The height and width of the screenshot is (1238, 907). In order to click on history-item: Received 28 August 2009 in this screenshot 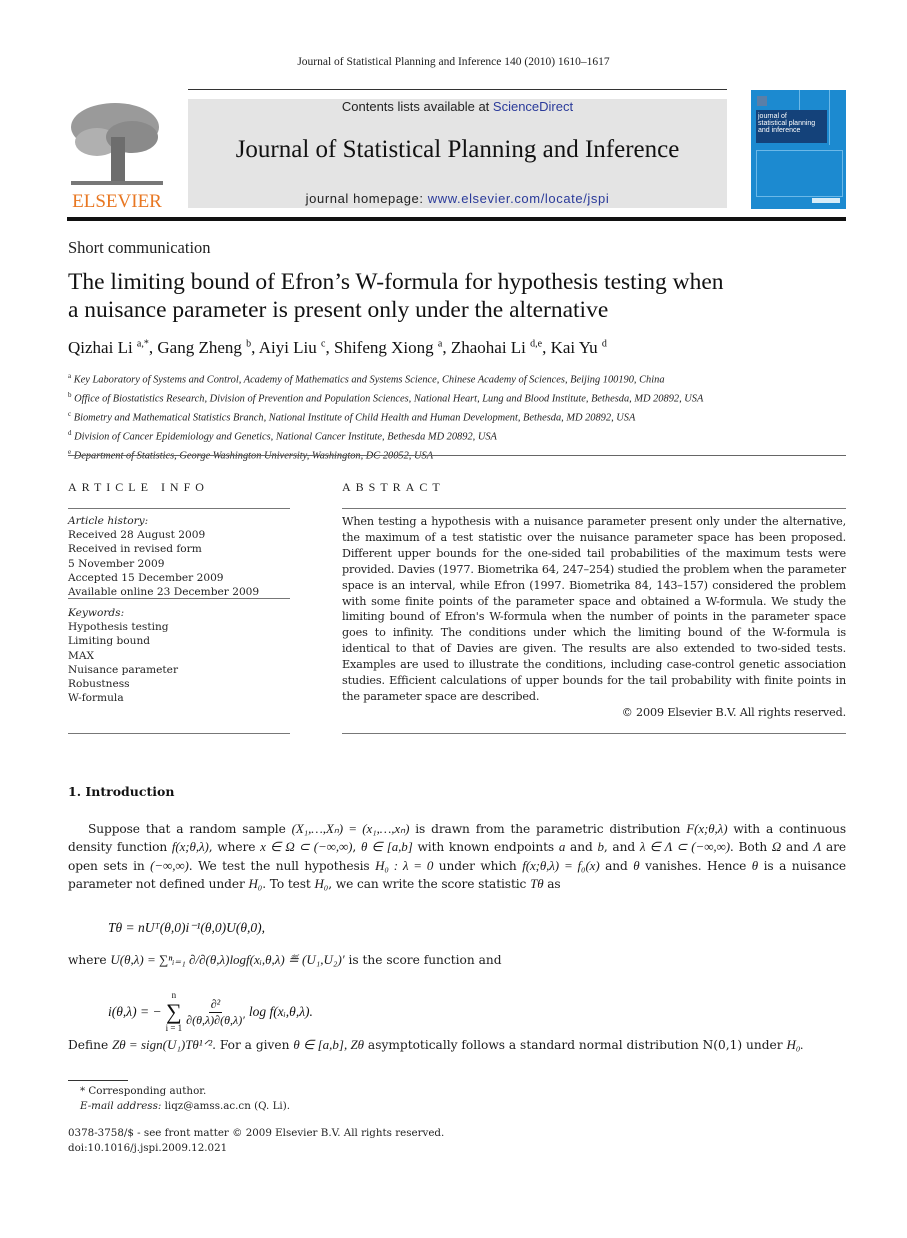, I will do `click(137, 535)`.